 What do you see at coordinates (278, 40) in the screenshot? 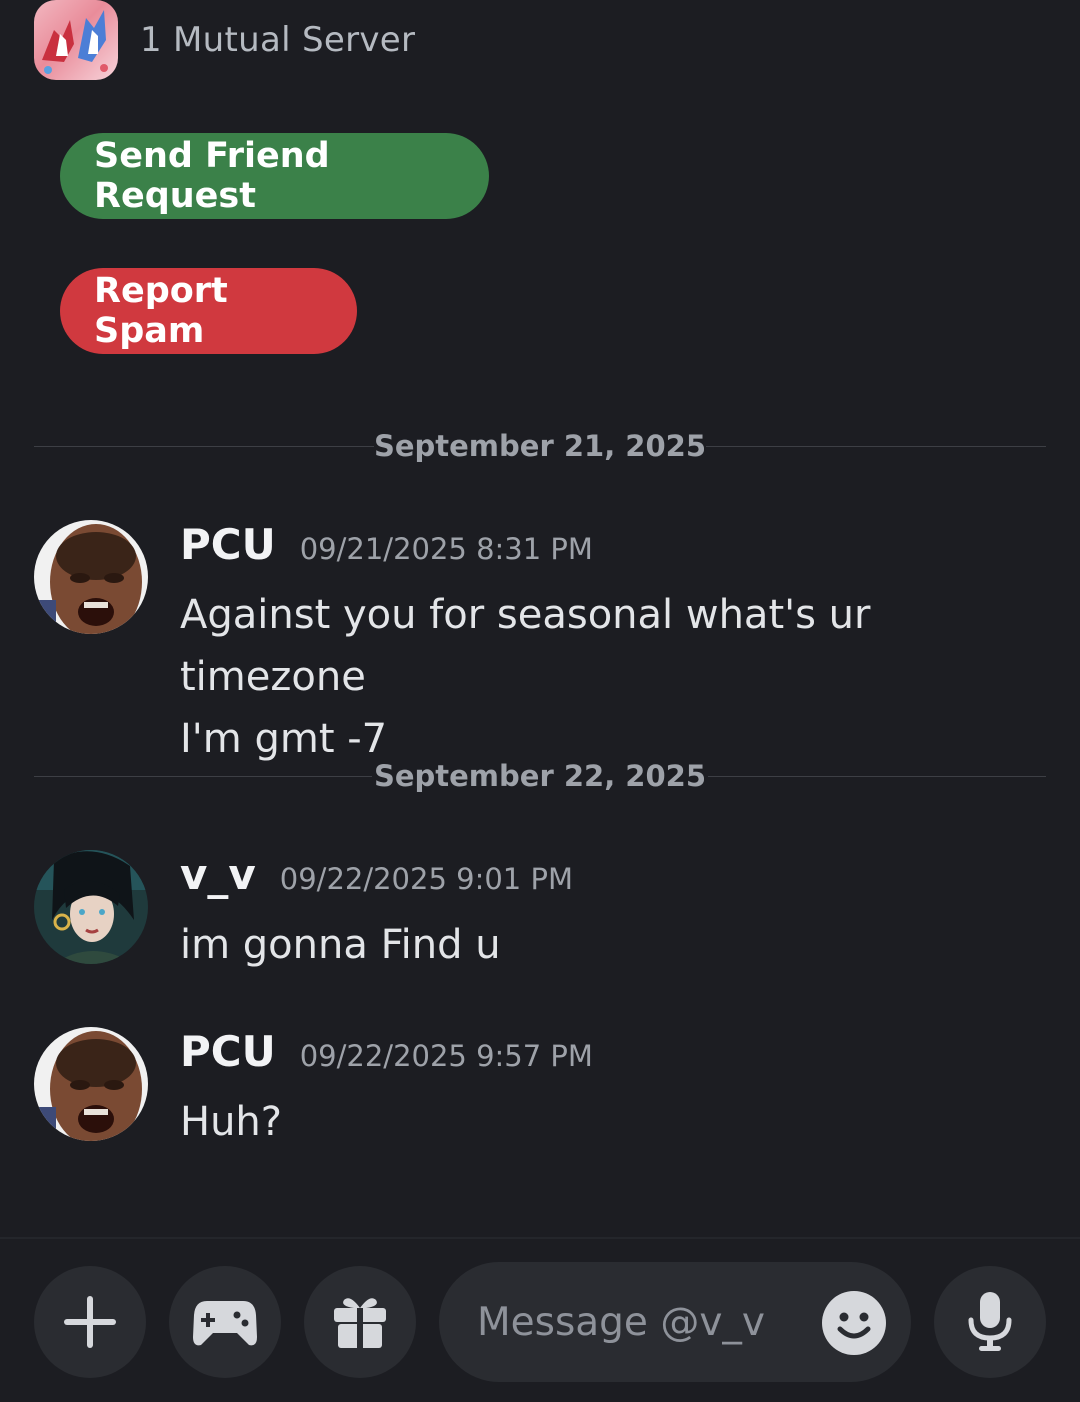
I see `mutual-server-label: 1 Mutual Server` at bounding box center [278, 40].